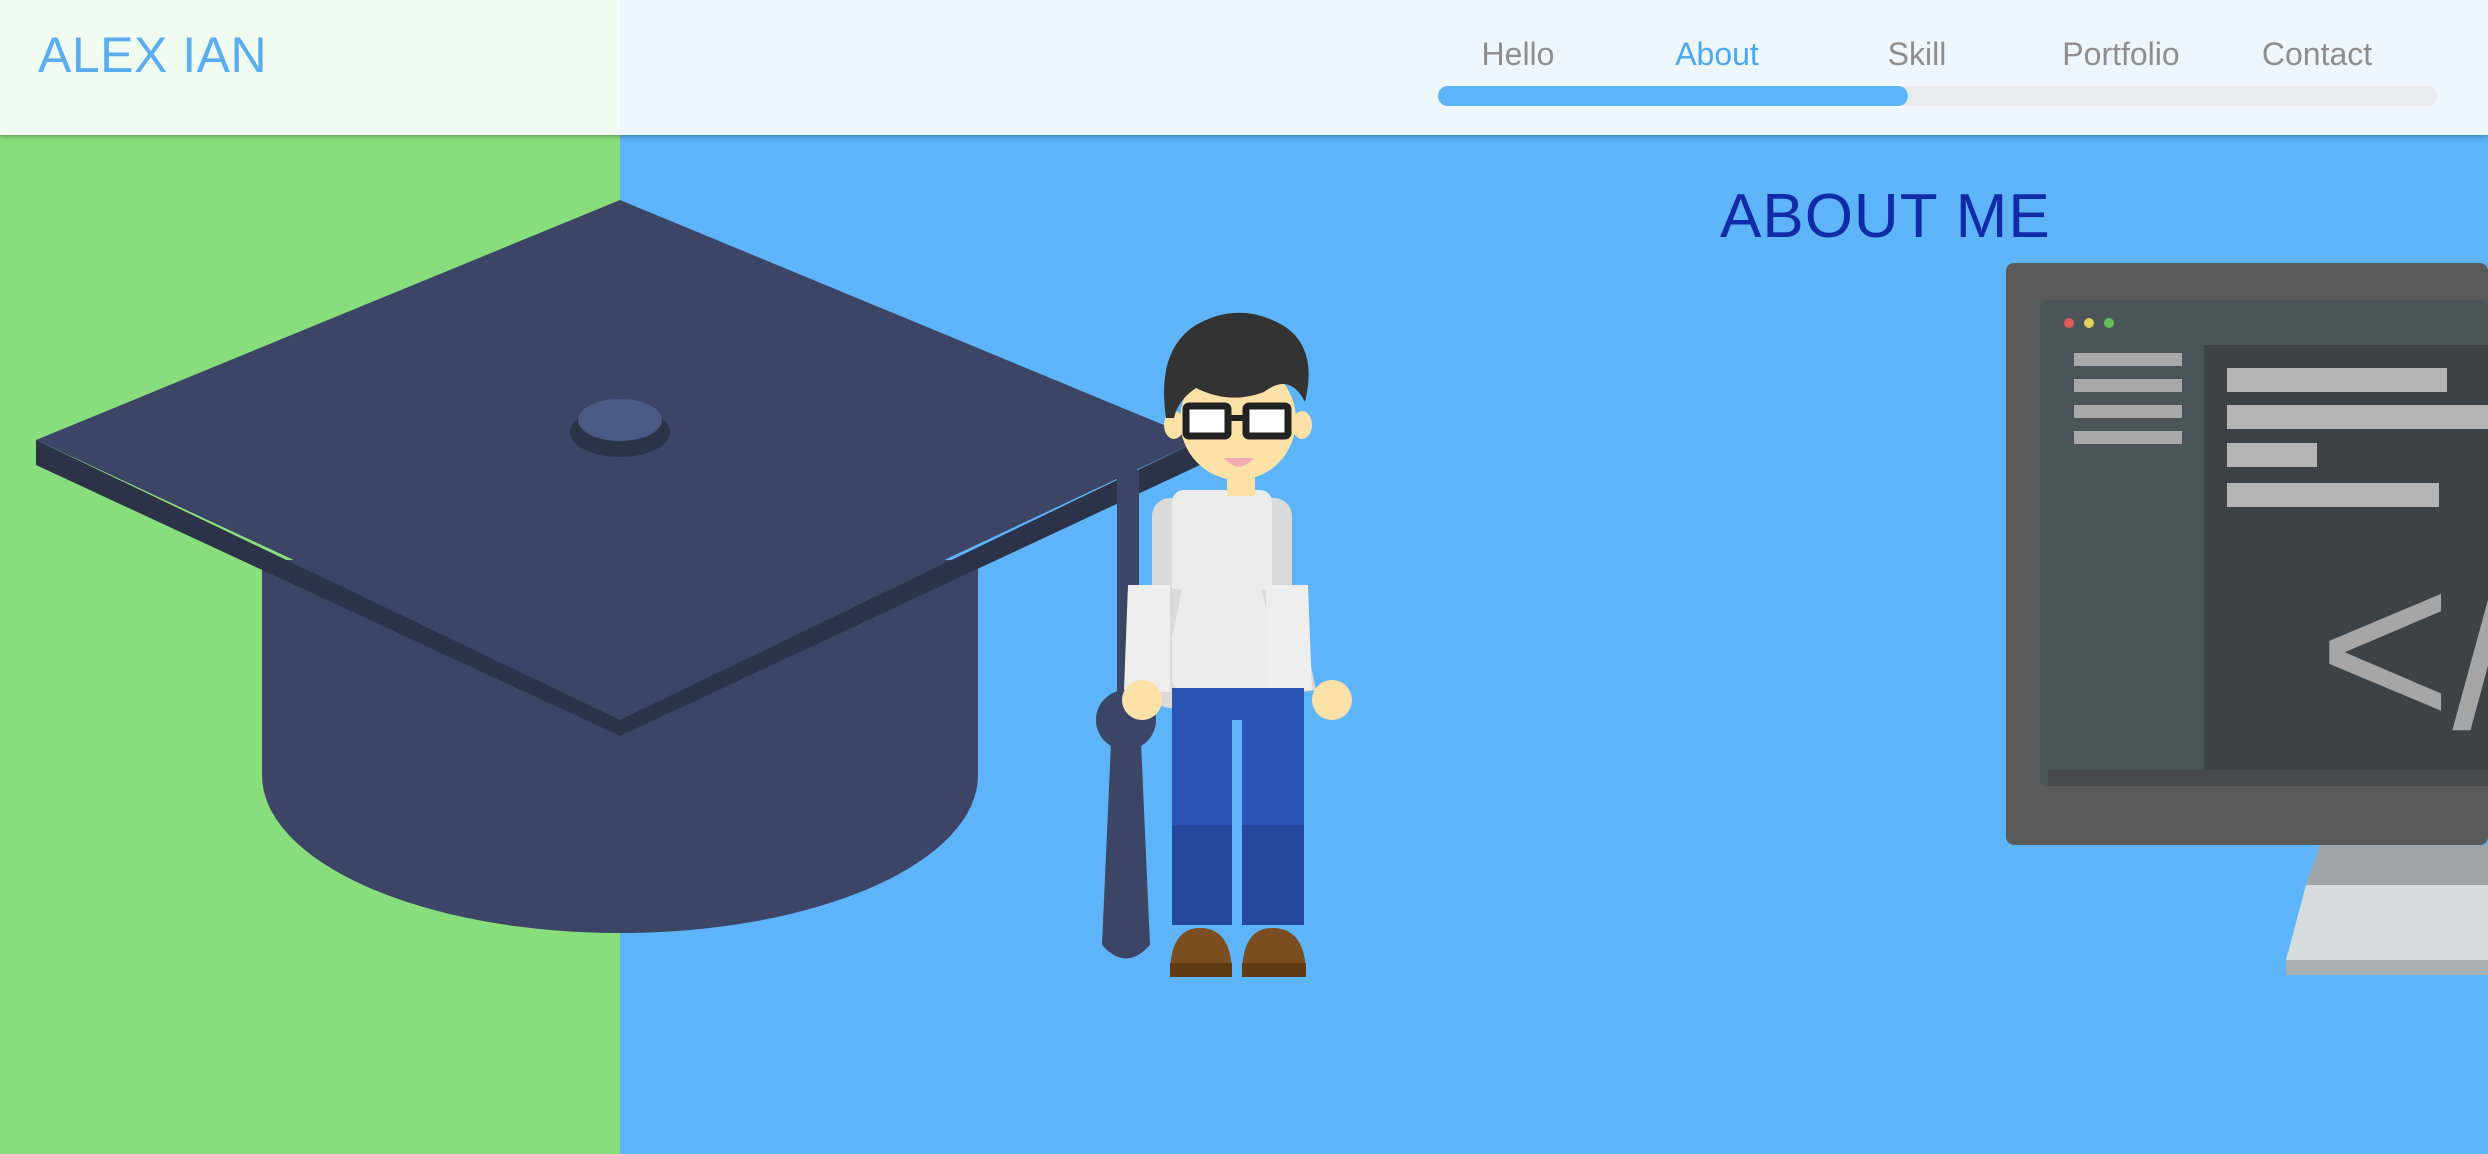 This screenshot has height=1154, width=2488. What do you see at coordinates (2247, 619) in the screenshot?
I see `computer-monitor-code-illustration: </` at bounding box center [2247, 619].